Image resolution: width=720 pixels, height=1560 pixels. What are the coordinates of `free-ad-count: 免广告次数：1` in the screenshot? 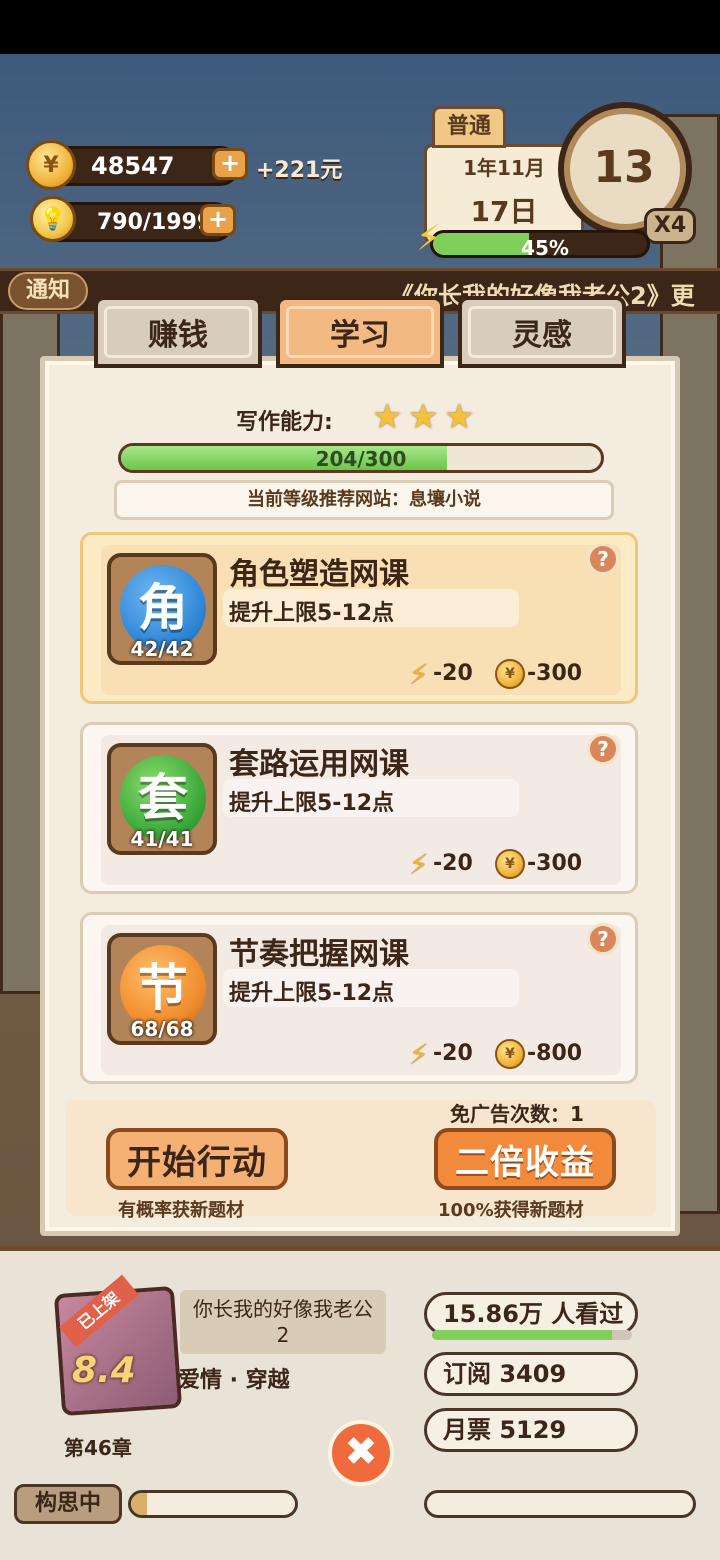 It's located at (517, 1114).